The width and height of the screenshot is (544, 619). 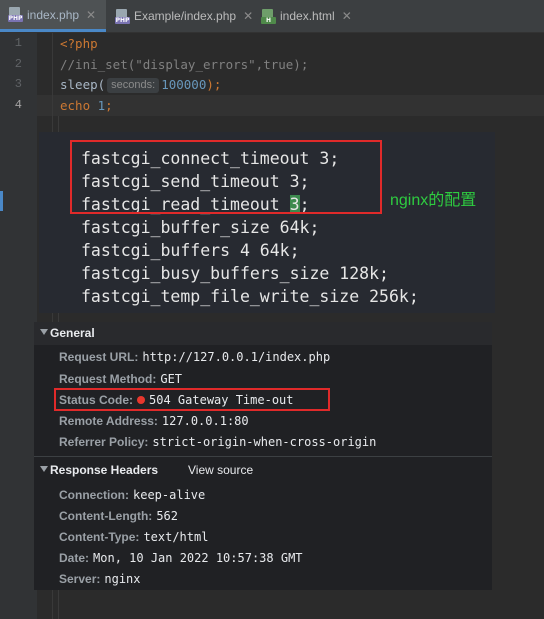 I want to click on tab-index-html: H index.html ✕, so click(x=304, y=16).